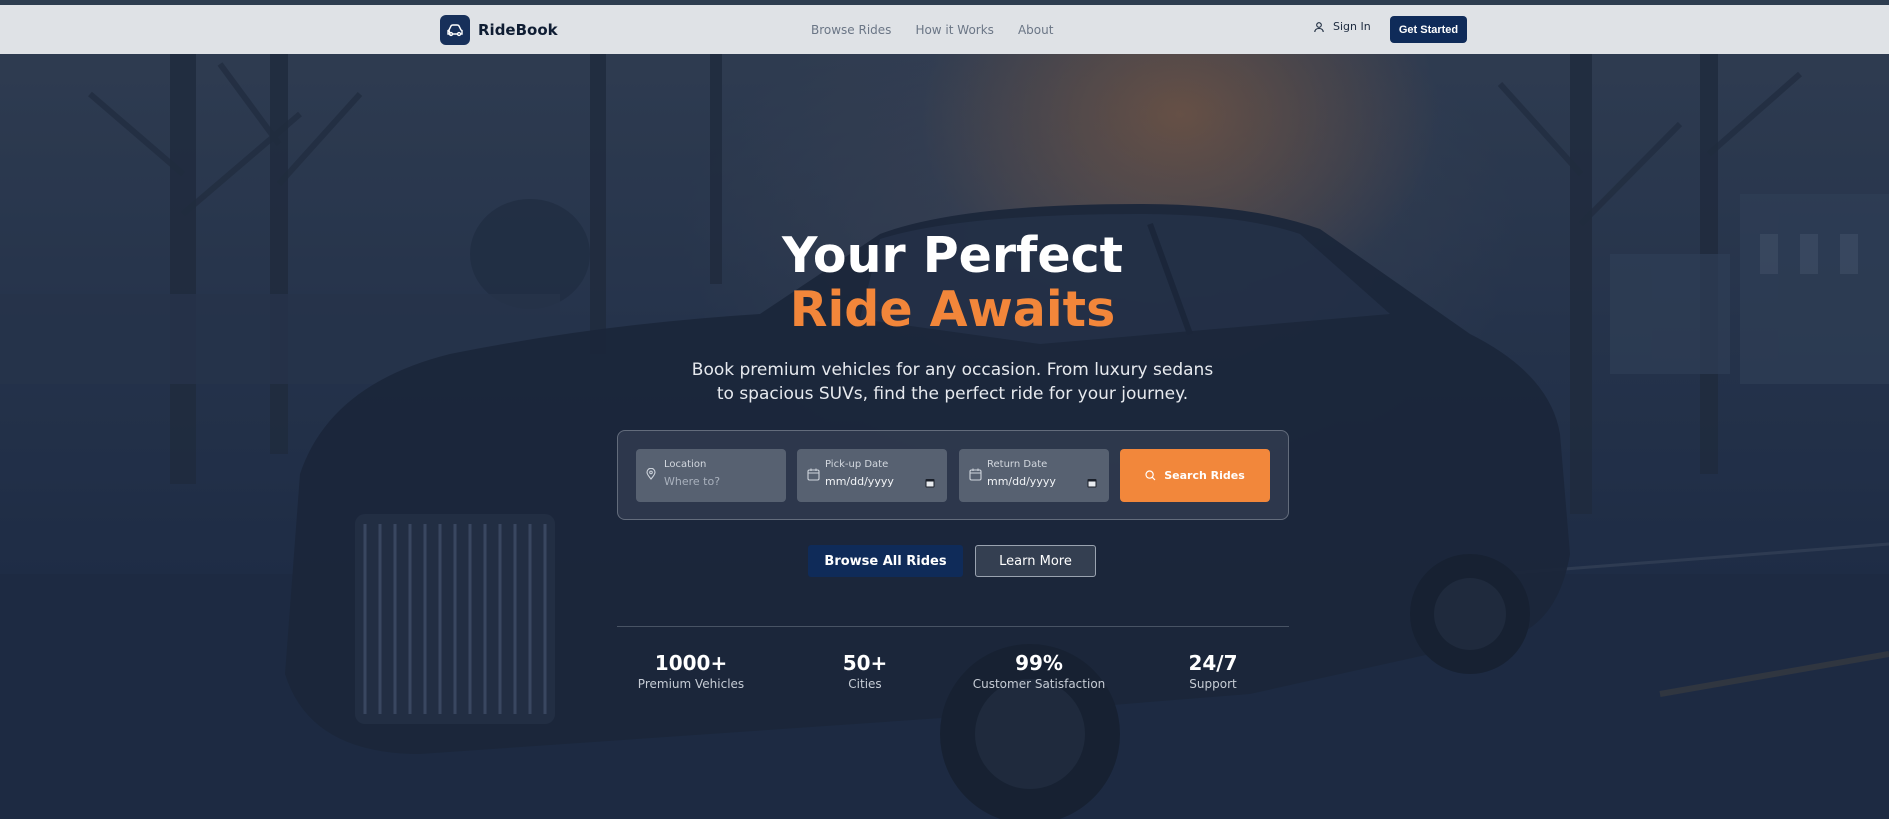  Describe the element at coordinates (857, 464) in the screenshot. I see `pickup-date-label: Pick-up Date` at that location.